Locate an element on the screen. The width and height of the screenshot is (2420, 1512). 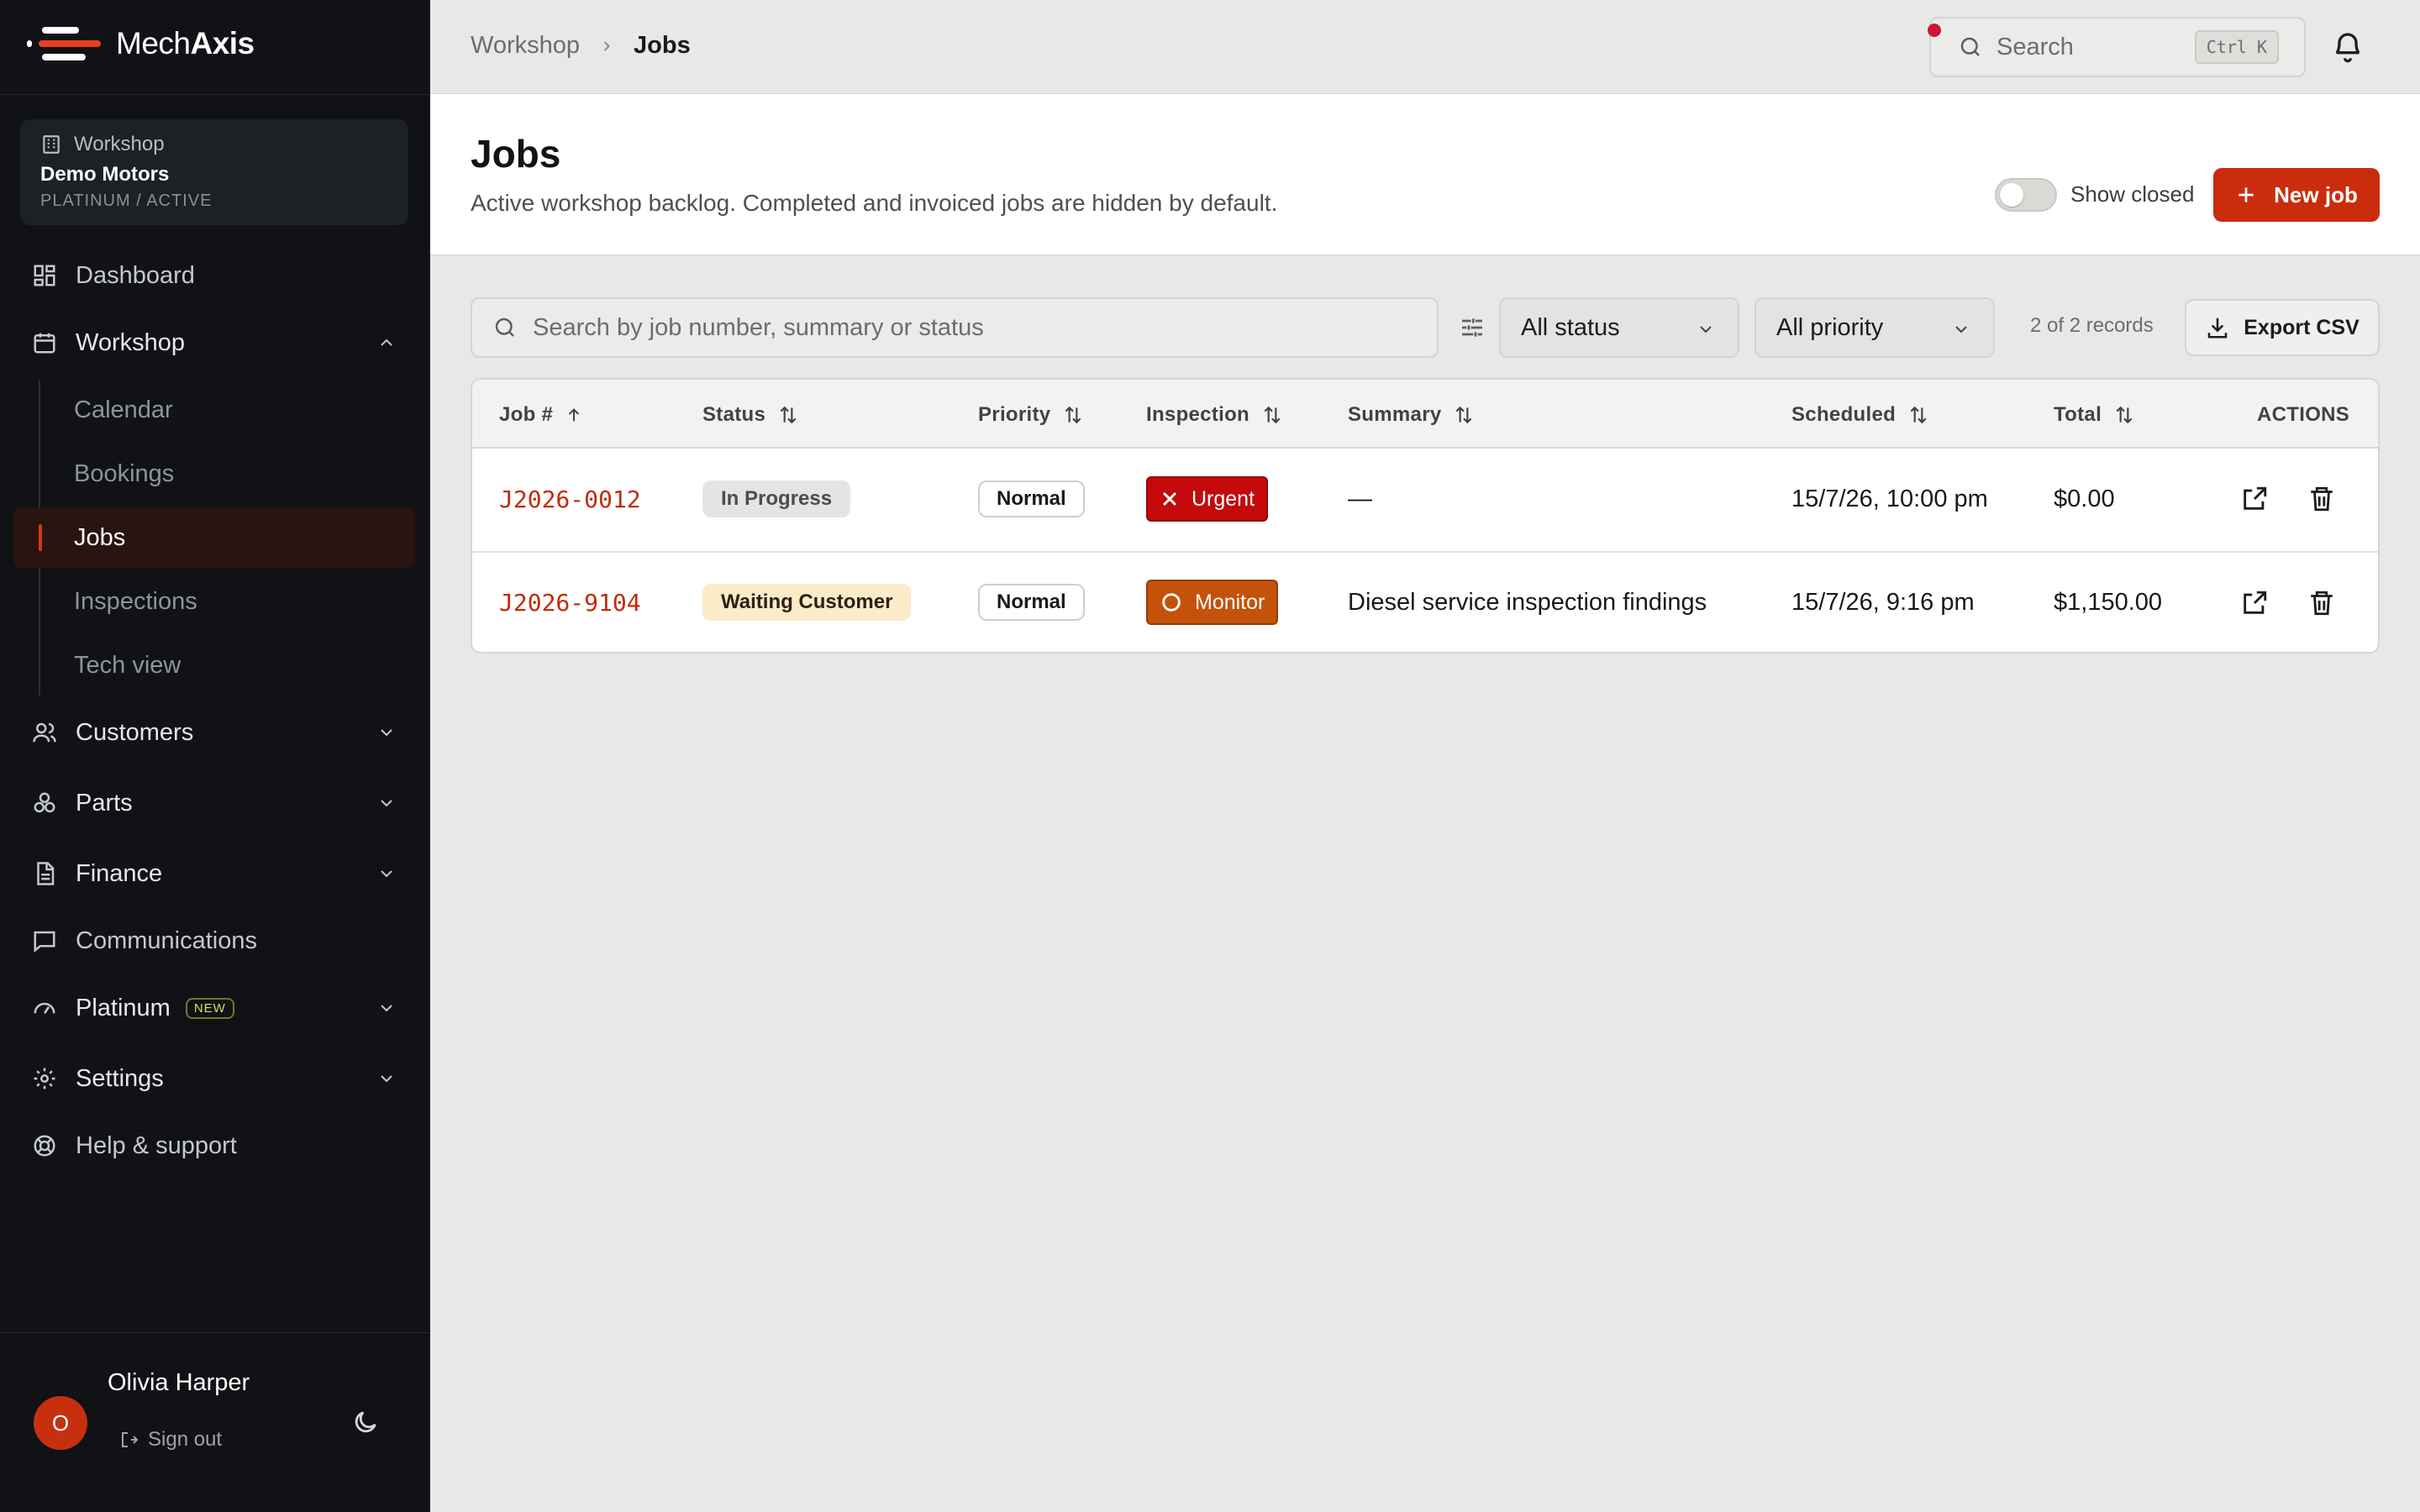
sidebar-item-parts: Parts is located at coordinates (214, 803).